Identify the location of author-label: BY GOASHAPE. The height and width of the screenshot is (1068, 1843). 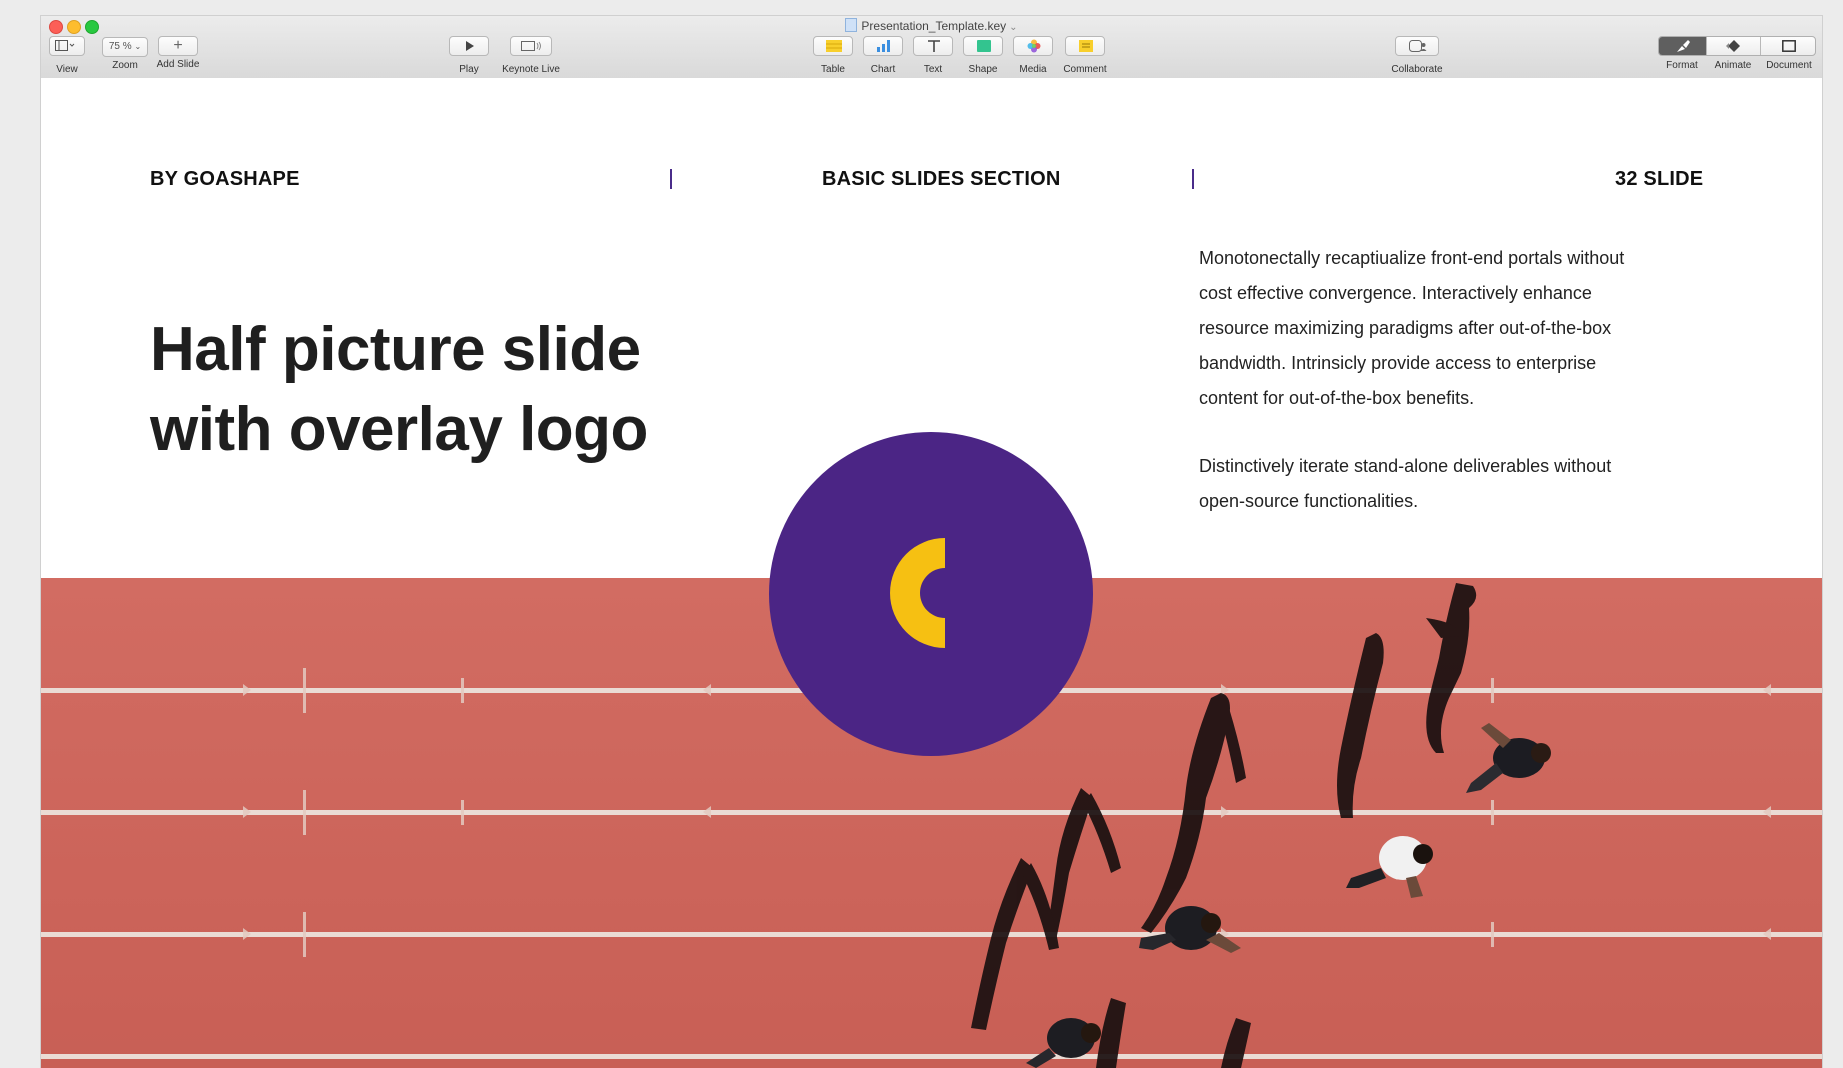
(225, 179).